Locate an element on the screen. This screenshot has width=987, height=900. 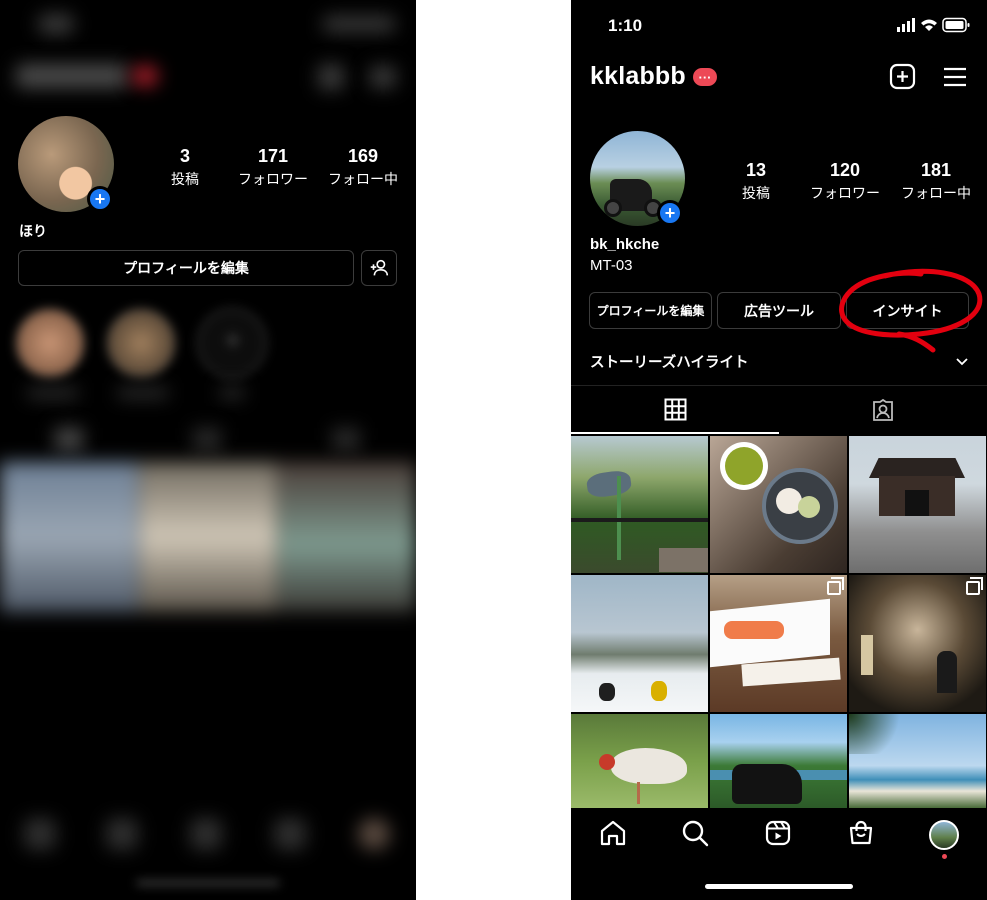
home-icon is located at coordinates (613, 833).